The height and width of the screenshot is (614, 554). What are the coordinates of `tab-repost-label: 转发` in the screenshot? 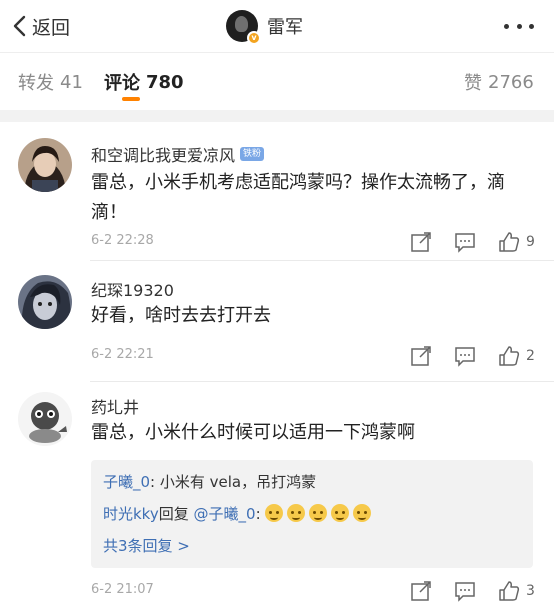 It's located at (36, 83).